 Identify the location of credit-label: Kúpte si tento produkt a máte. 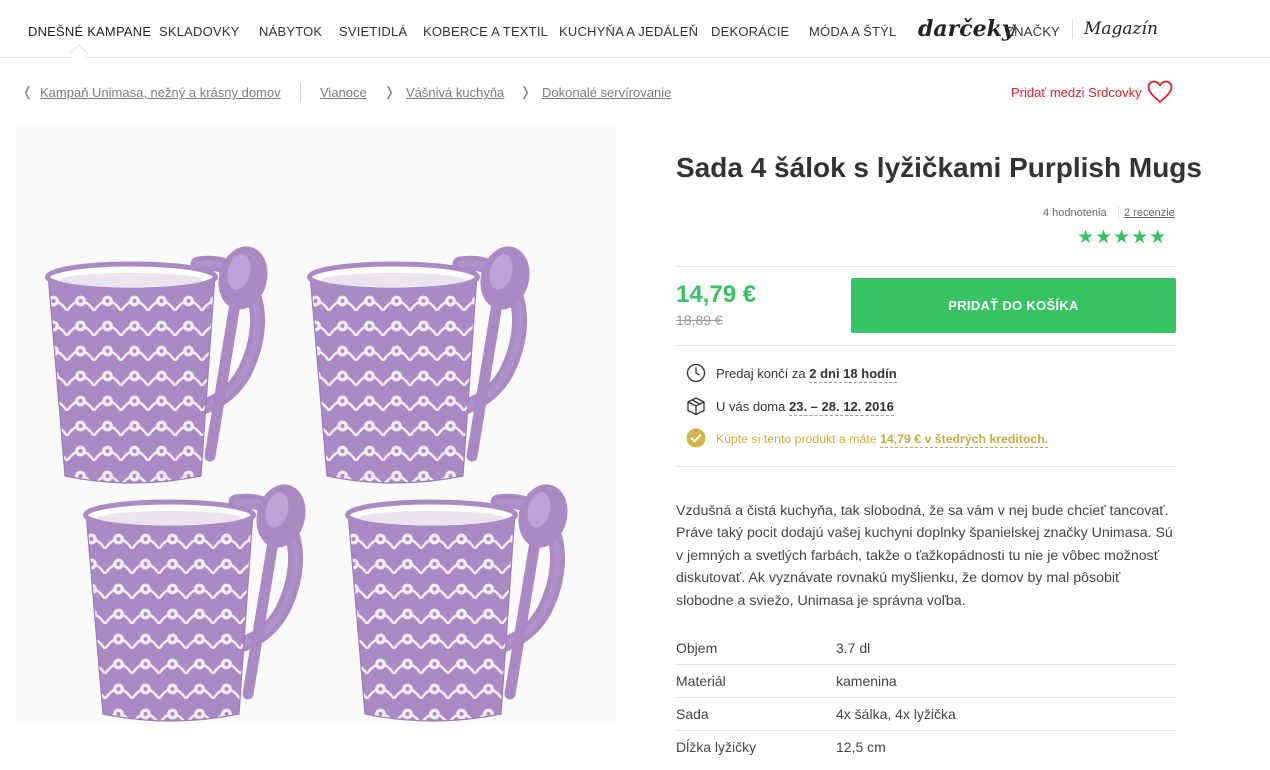
(796, 439).